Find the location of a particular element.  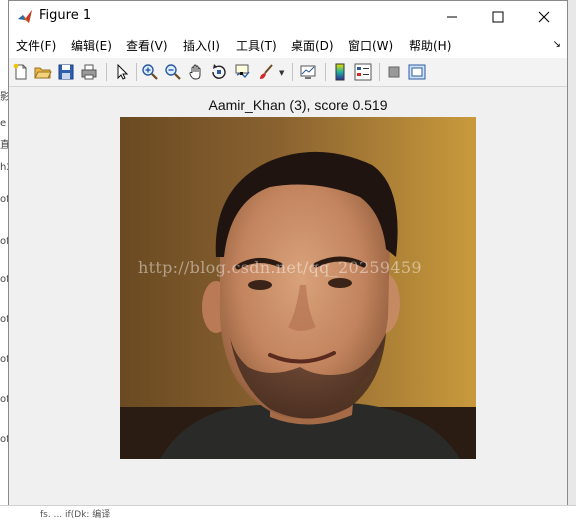

link-plot-icon is located at coordinates (308, 72).